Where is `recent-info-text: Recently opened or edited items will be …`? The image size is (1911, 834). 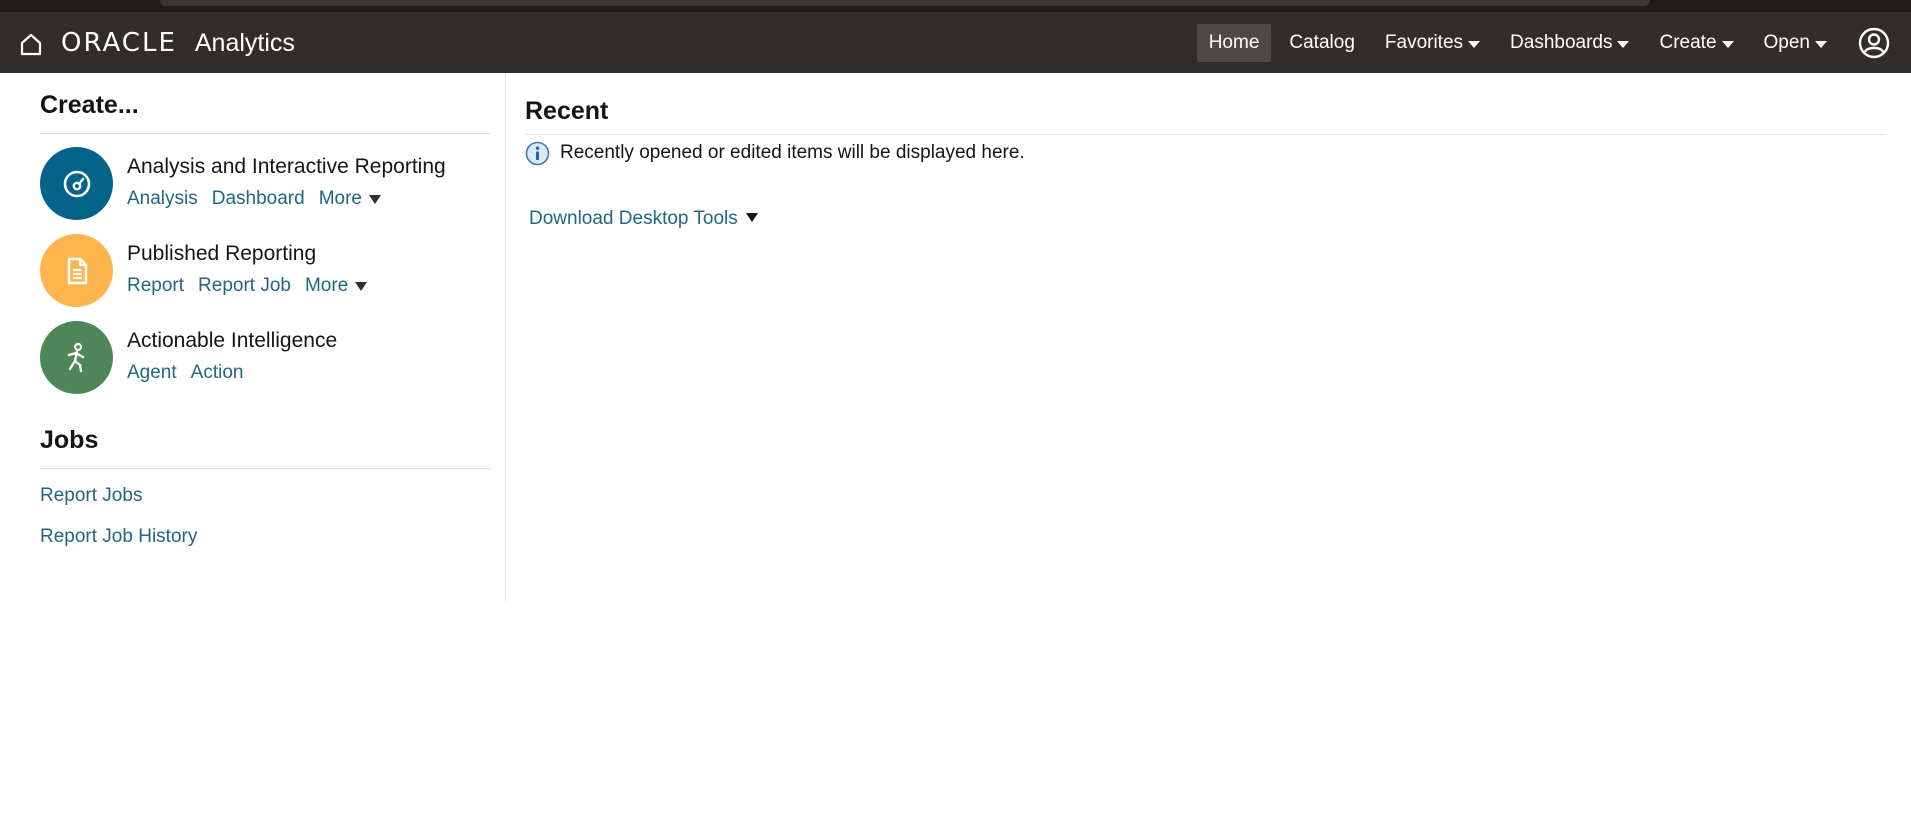 recent-info-text: Recently opened or edited items will be … is located at coordinates (792, 152).